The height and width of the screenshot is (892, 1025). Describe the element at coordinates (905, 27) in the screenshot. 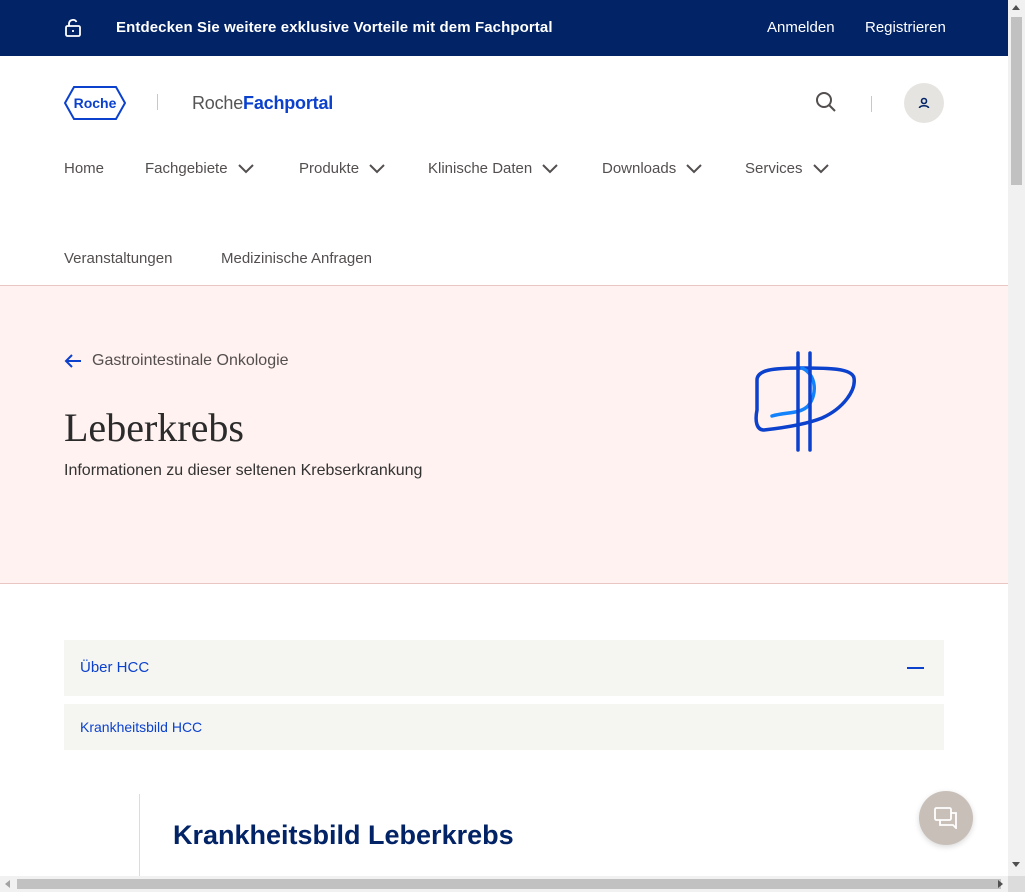

I see `register-link: Registrieren` at that location.